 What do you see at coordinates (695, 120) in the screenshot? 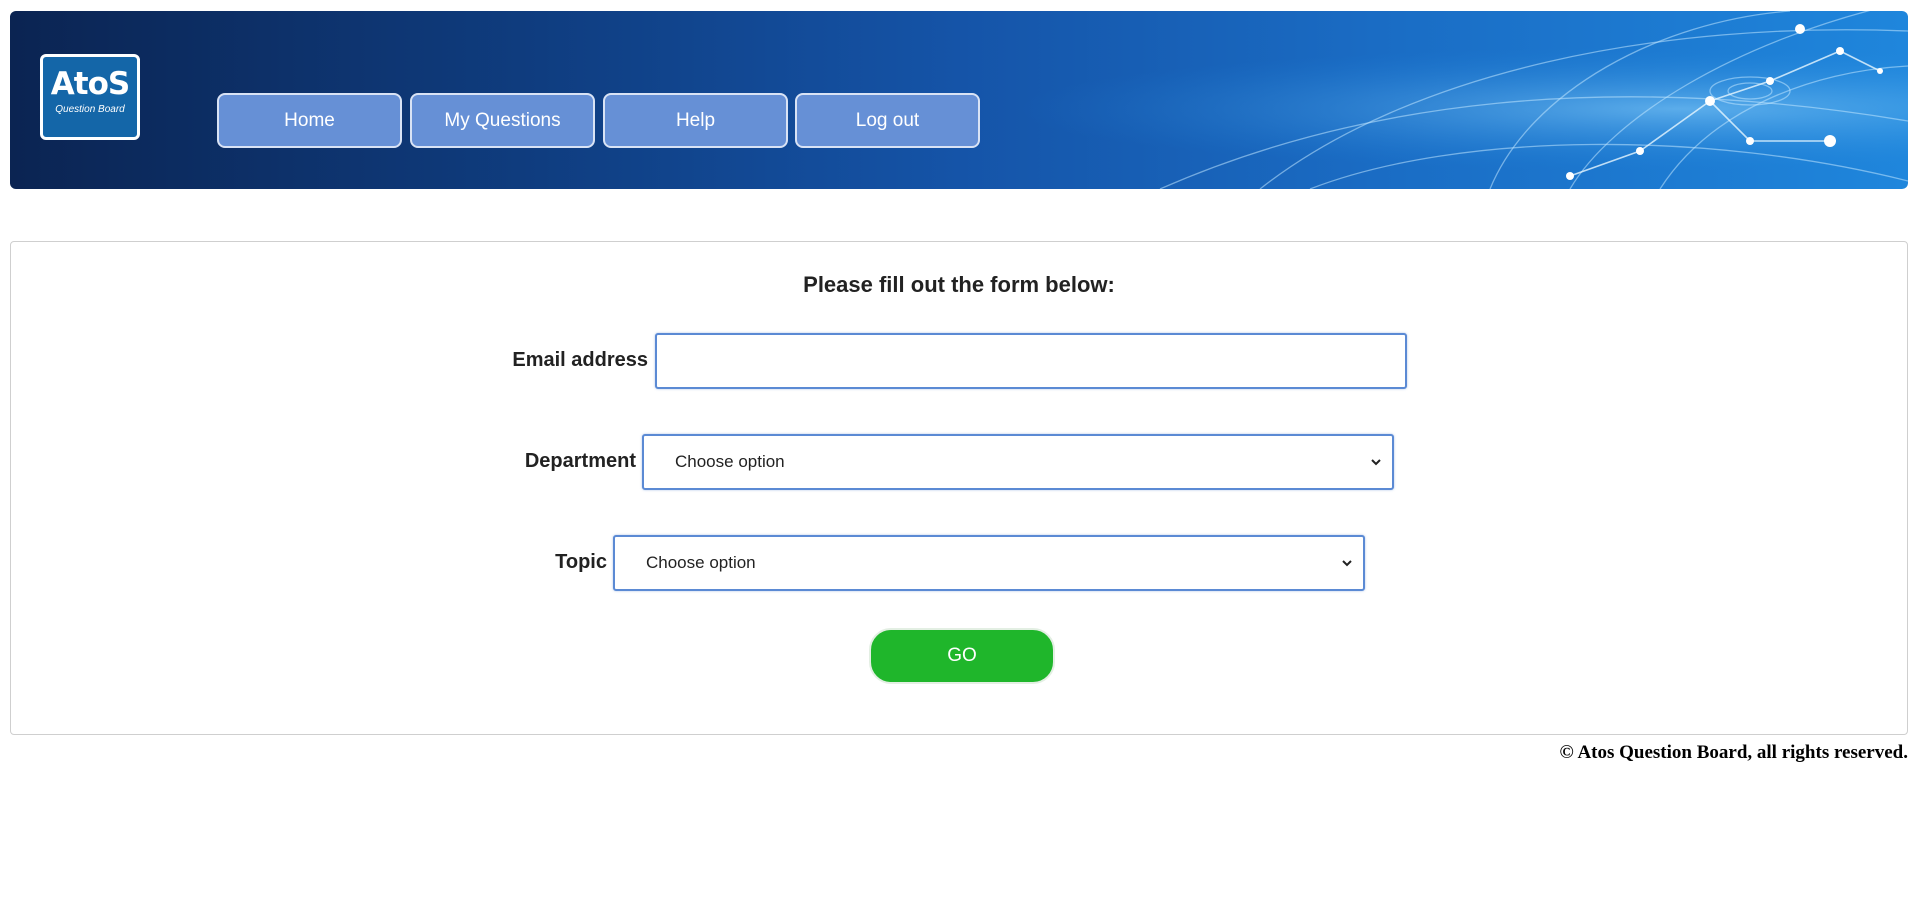
I see `nav-help-button: Help` at bounding box center [695, 120].